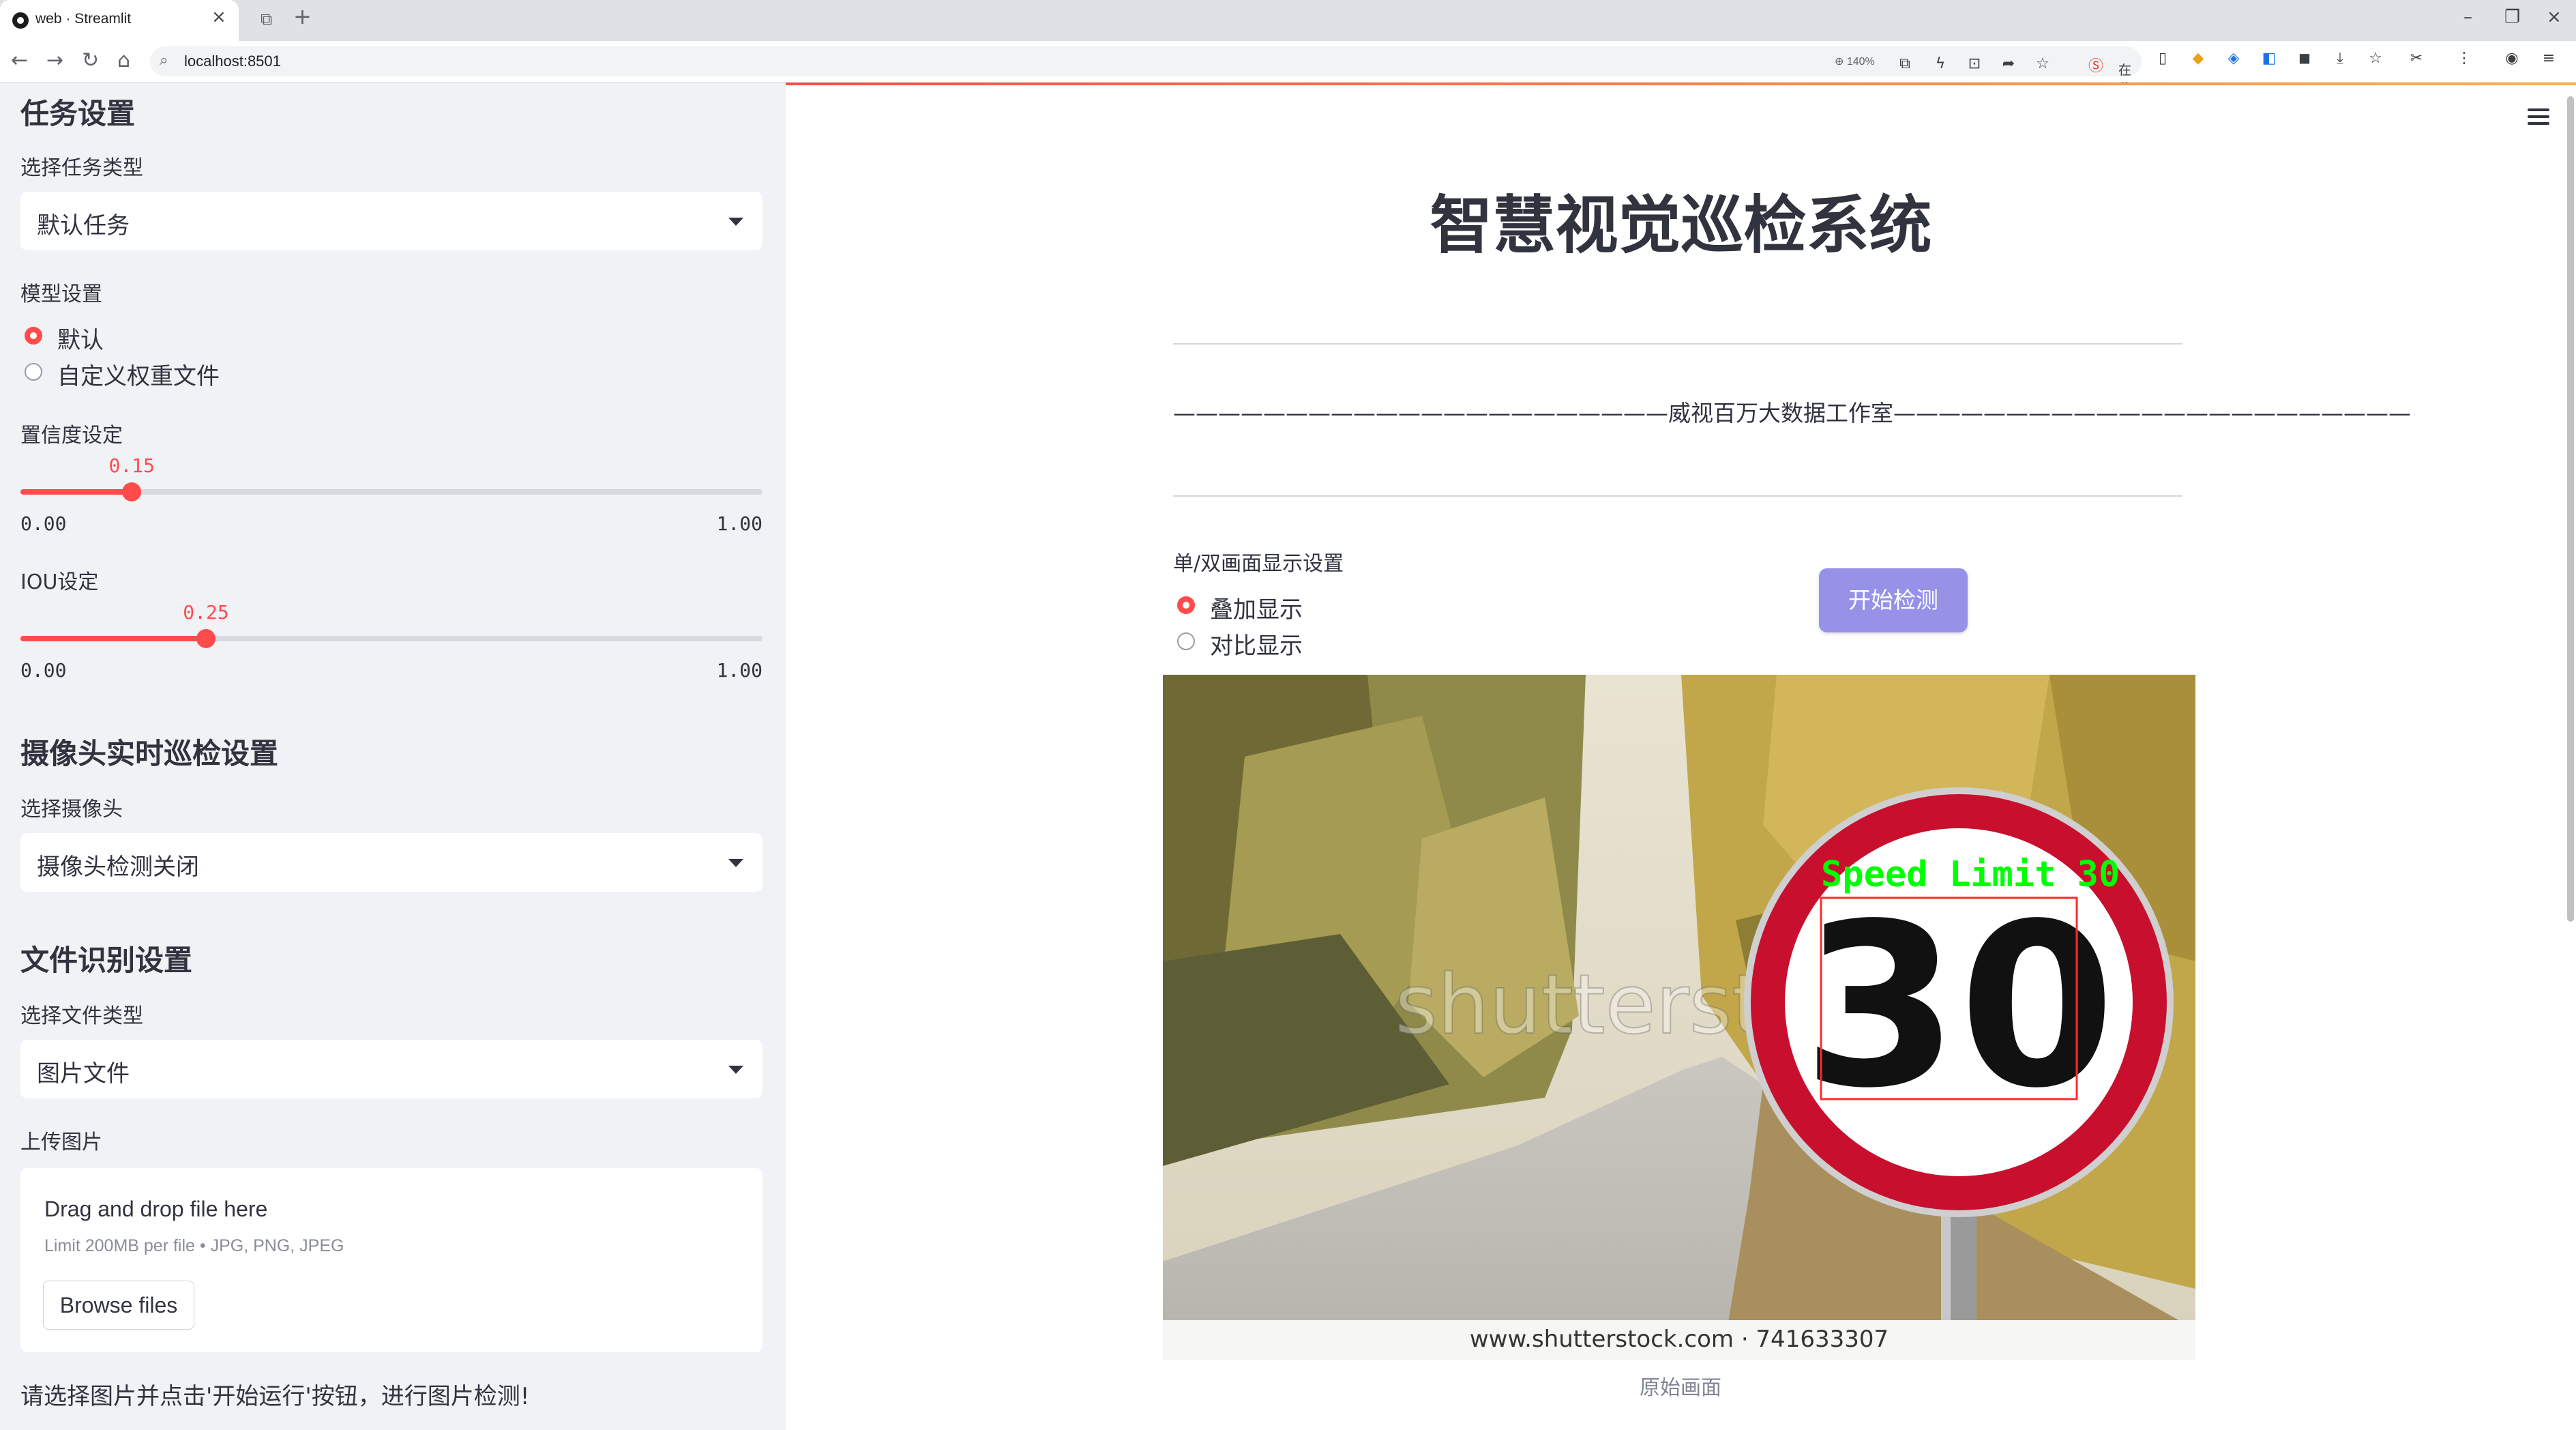 Image resolution: width=2576 pixels, height=1430 pixels. Describe the element at coordinates (1680, 1388) in the screenshot. I see `image-caption: 原始画面` at that location.